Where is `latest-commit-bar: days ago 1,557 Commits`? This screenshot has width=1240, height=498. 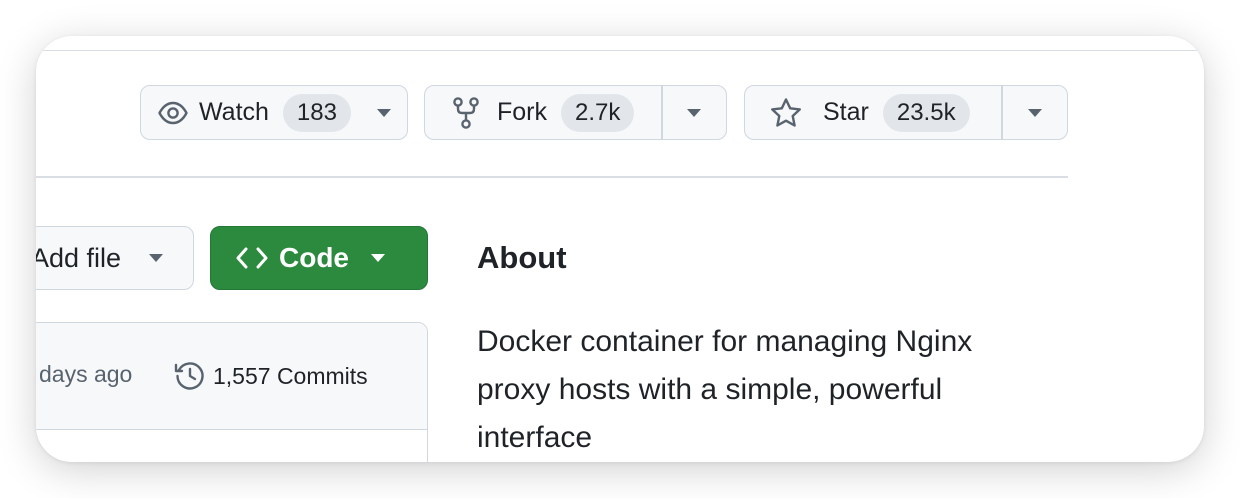
latest-commit-bar: days ago 1,557 Commits is located at coordinates (231, 376).